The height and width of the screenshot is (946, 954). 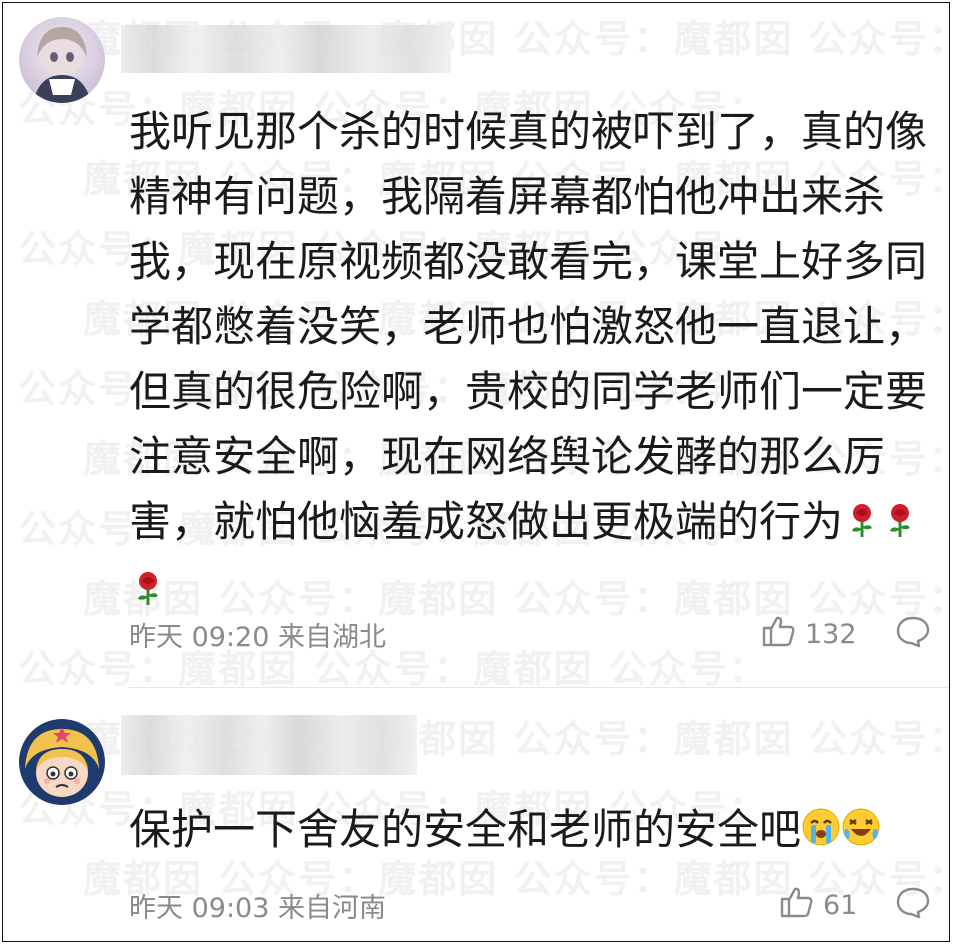 I want to click on like-button: 132, so click(x=809, y=634).